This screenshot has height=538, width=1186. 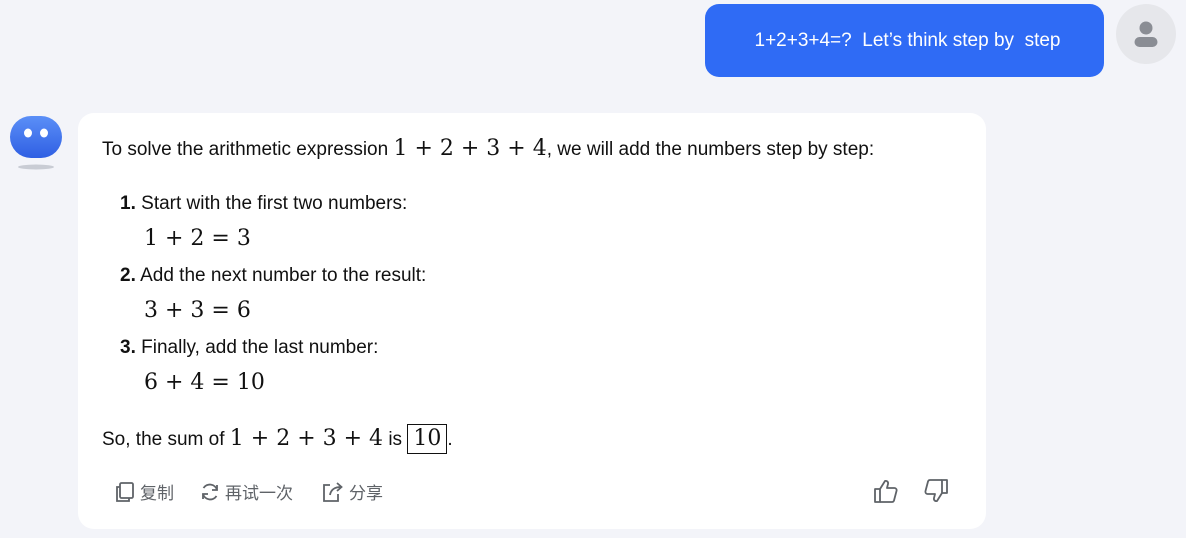 I want to click on user-message-bubble: 1+2+3+4=? Let’s think step by step, so click(x=904, y=40).